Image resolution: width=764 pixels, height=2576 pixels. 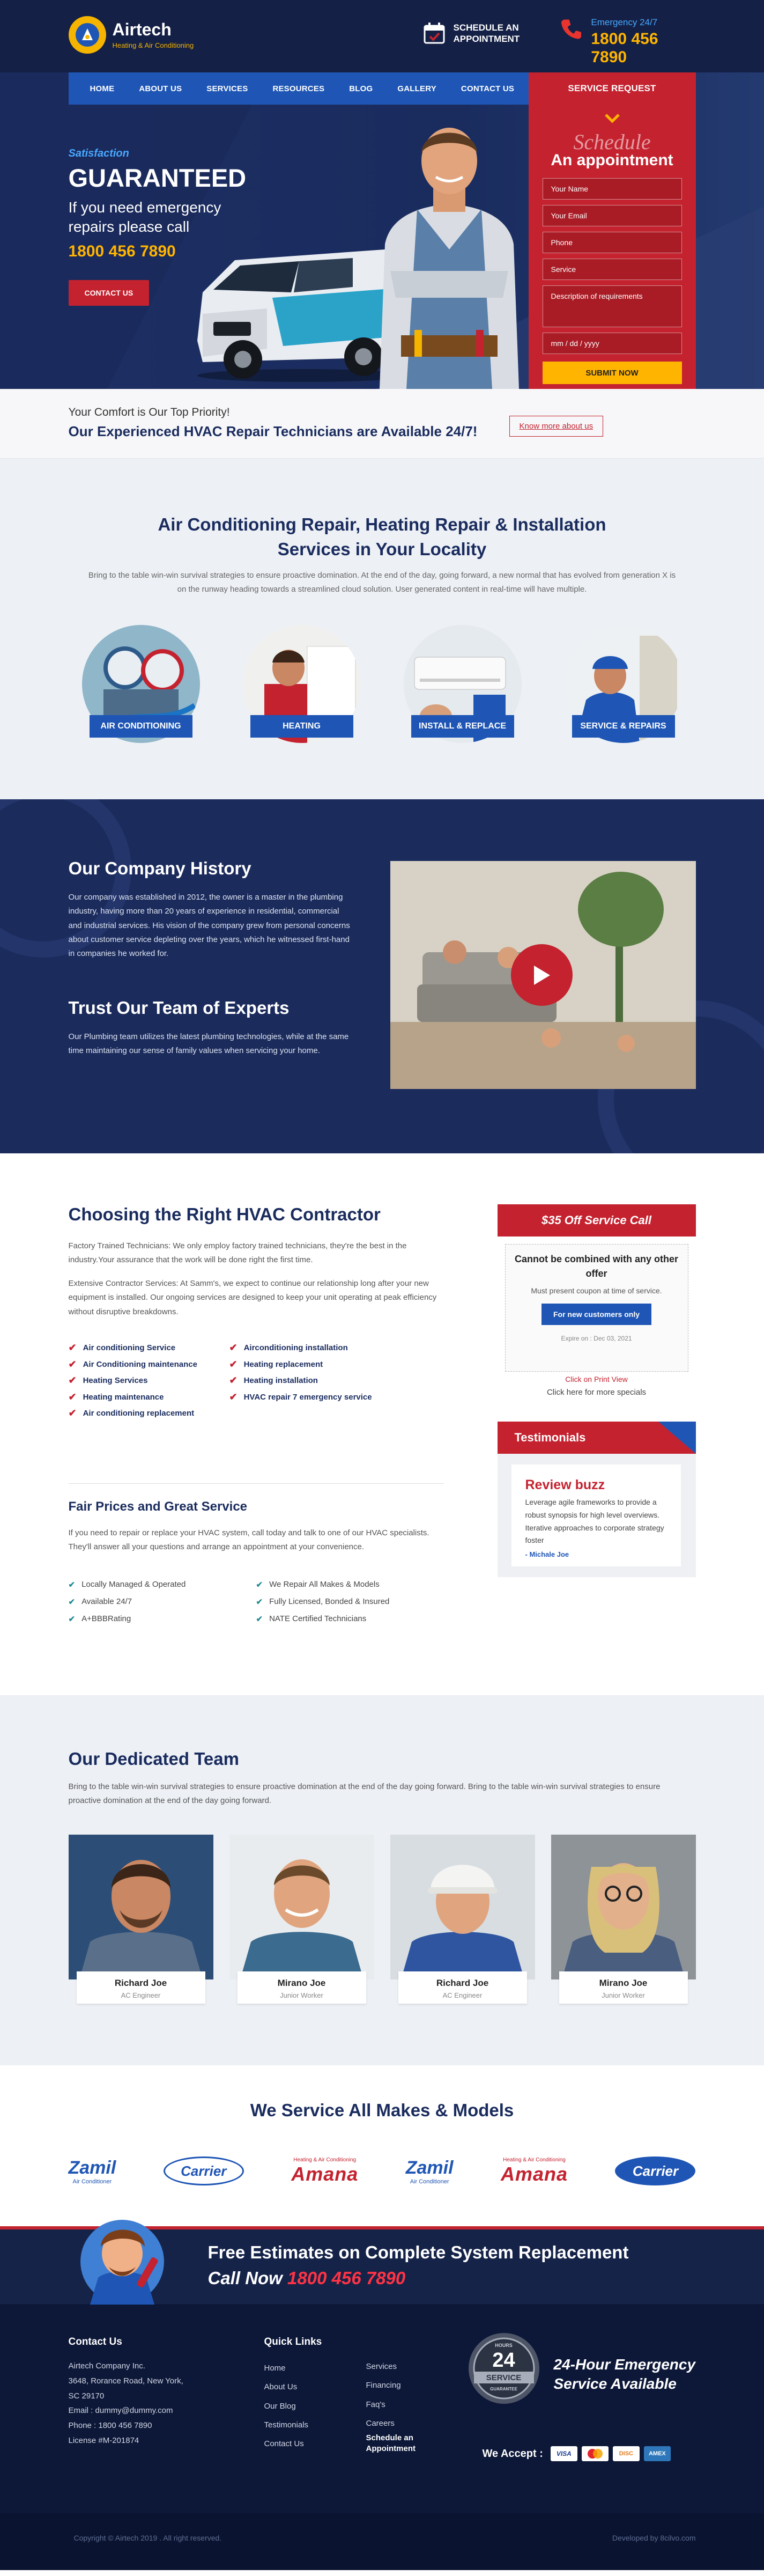 What do you see at coordinates (471, 33) in the screenshot?
I see `schedule-link: SCHEDULE AN APPOINTMENT` at bounding box center [471, 33].